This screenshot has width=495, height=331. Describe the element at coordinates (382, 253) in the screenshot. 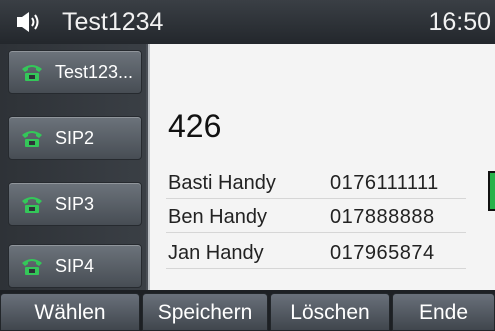

I see `contact-number: 017965874` at that location.